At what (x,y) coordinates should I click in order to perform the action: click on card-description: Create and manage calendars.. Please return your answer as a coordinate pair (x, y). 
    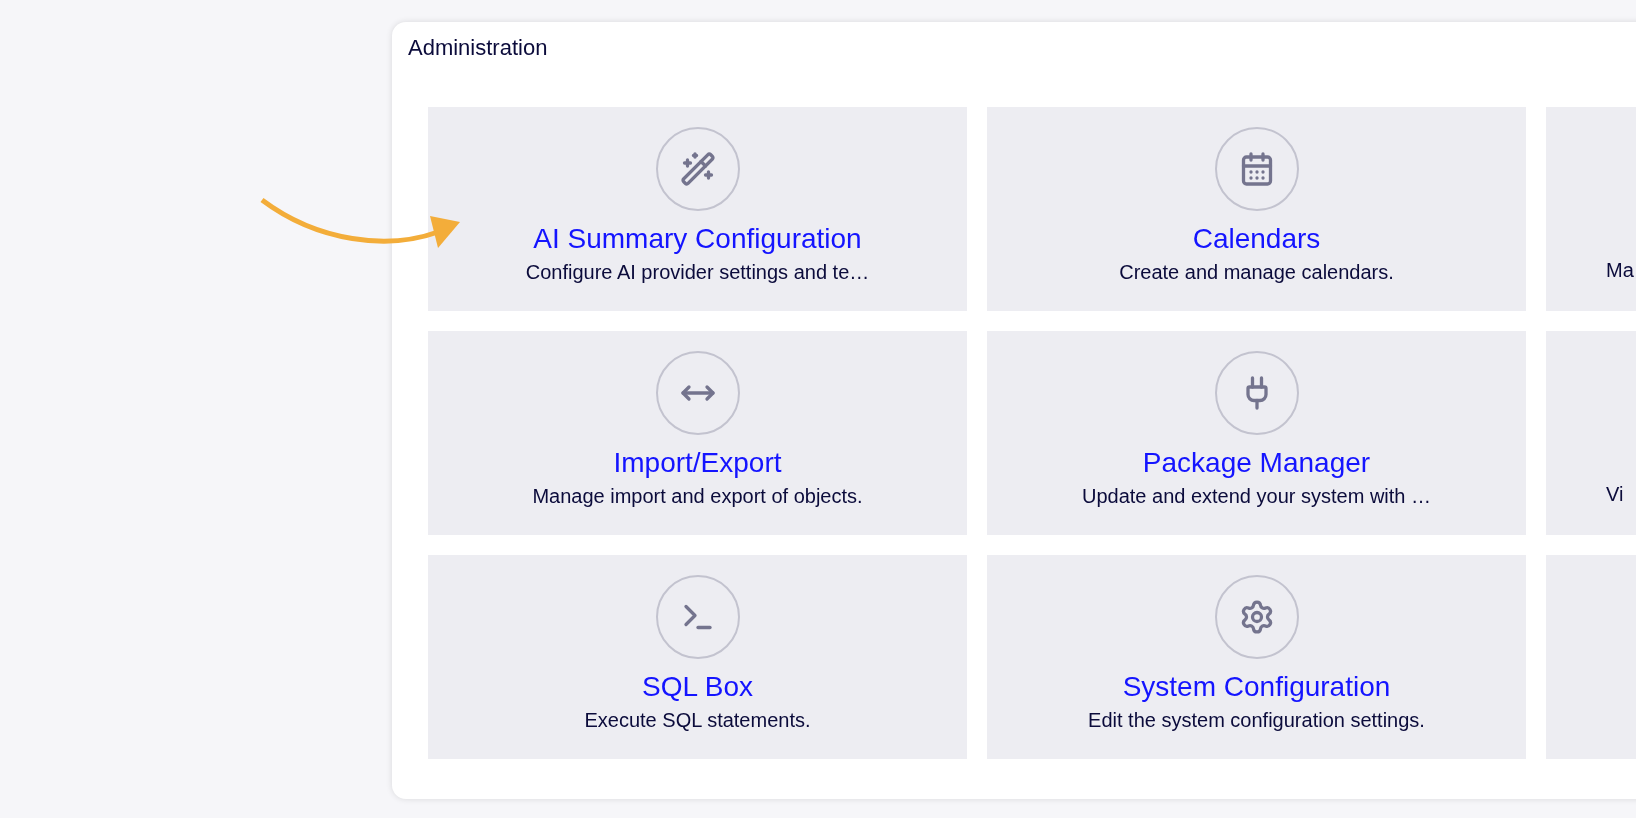
    Looking at the image, I should click on (1256, 272).